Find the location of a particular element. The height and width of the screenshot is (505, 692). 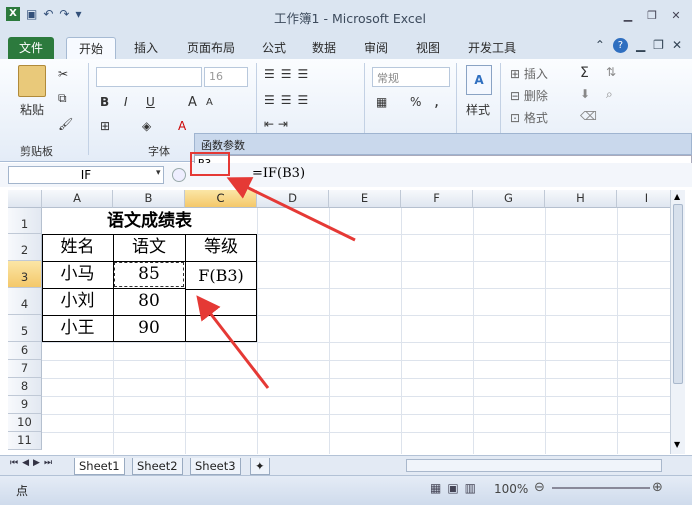

styles-button: 样式 is located at coordinates (478, 109).